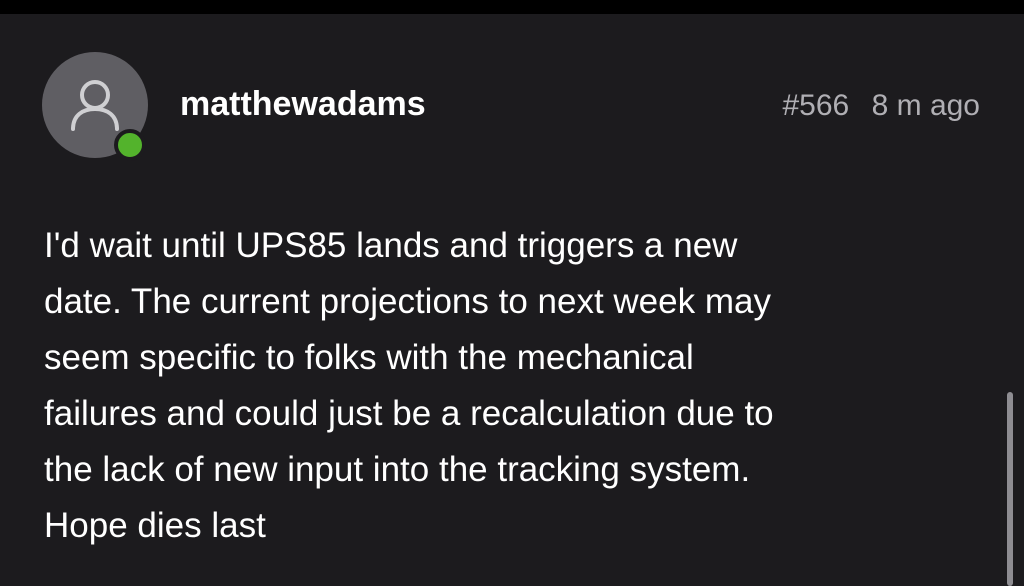  What do you see at coordinates (303, 104) in the screenshot?
I see `post-author-username: matthewadams` at bounding box center [303, 104].